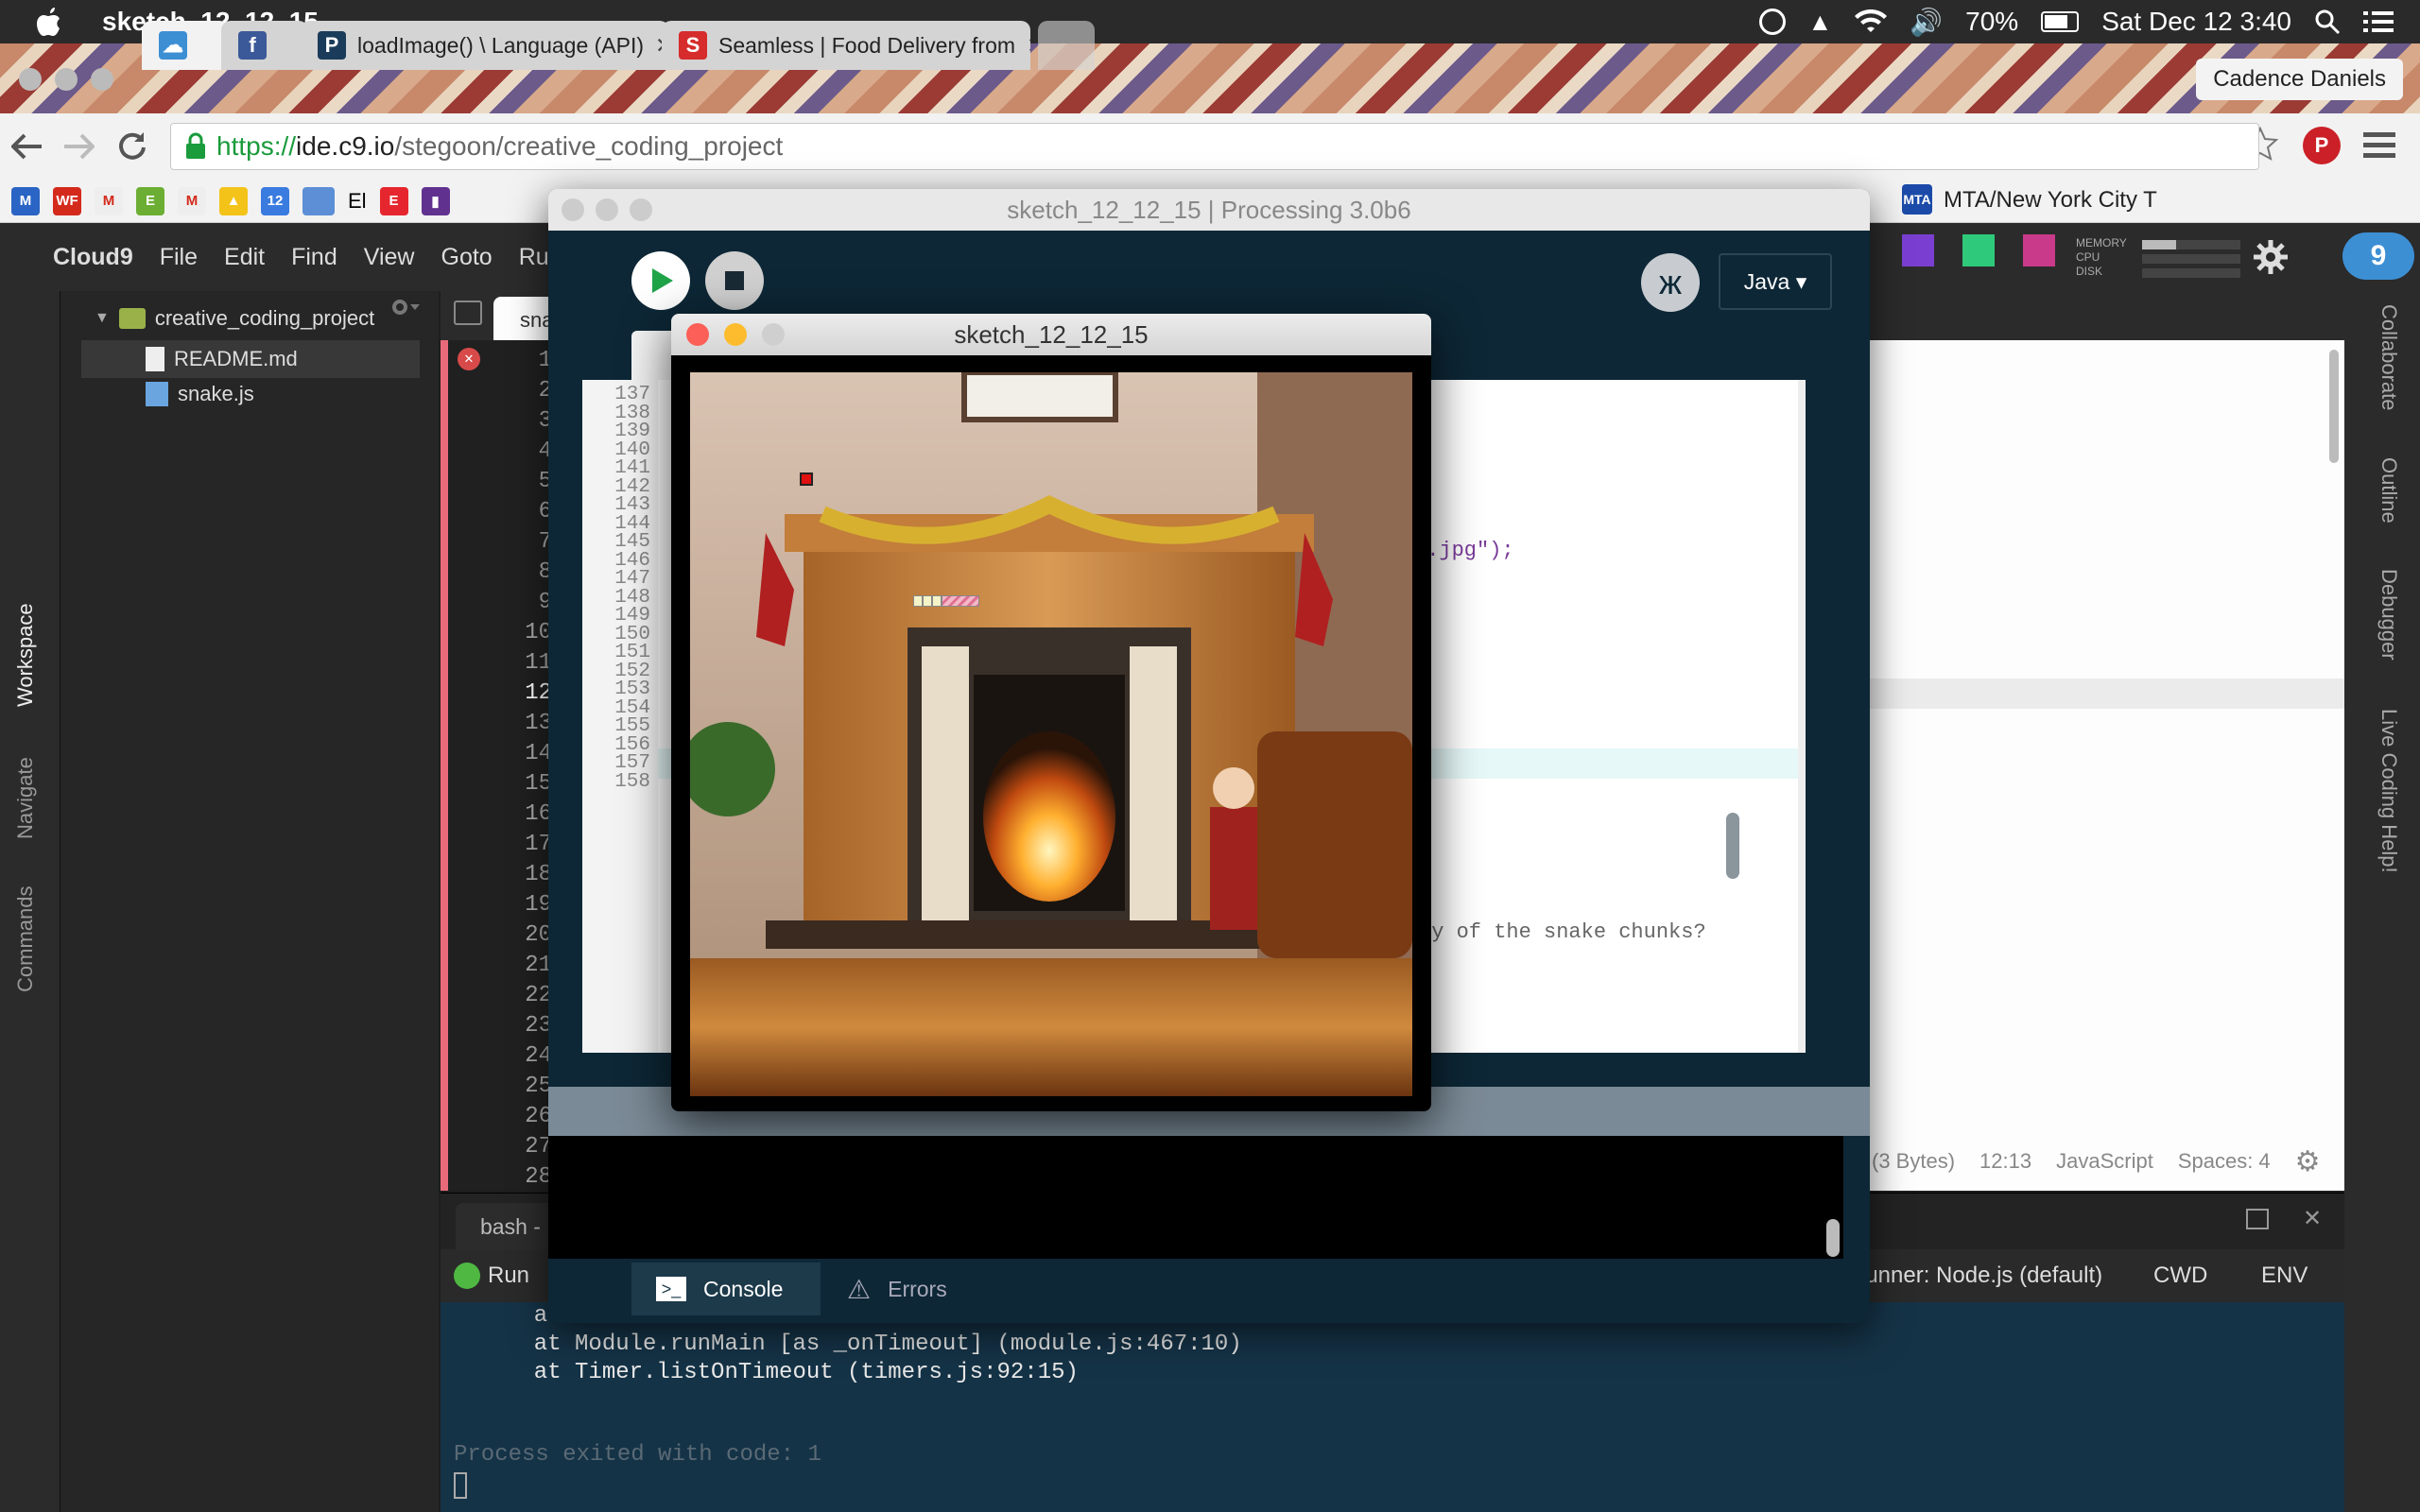  What do you see at coordinates (1670, 282) in the screenshot?
I see `debug-butterfly-icon: ж` at bounding box center [1670, 282].